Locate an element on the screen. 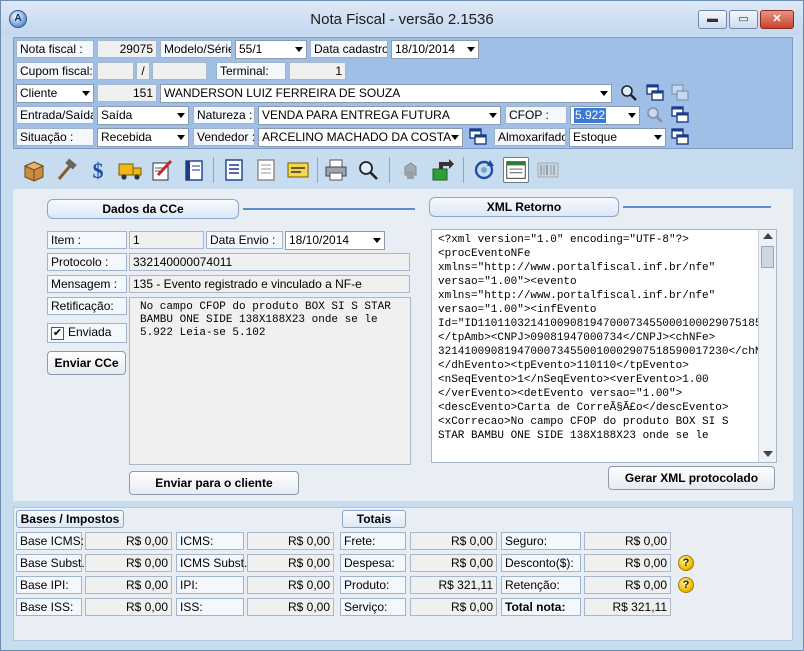 Image resolution: width=804 pixels, height=651 pixels. enviada-checkbox: ✔ is located at coordinates (57, 333).